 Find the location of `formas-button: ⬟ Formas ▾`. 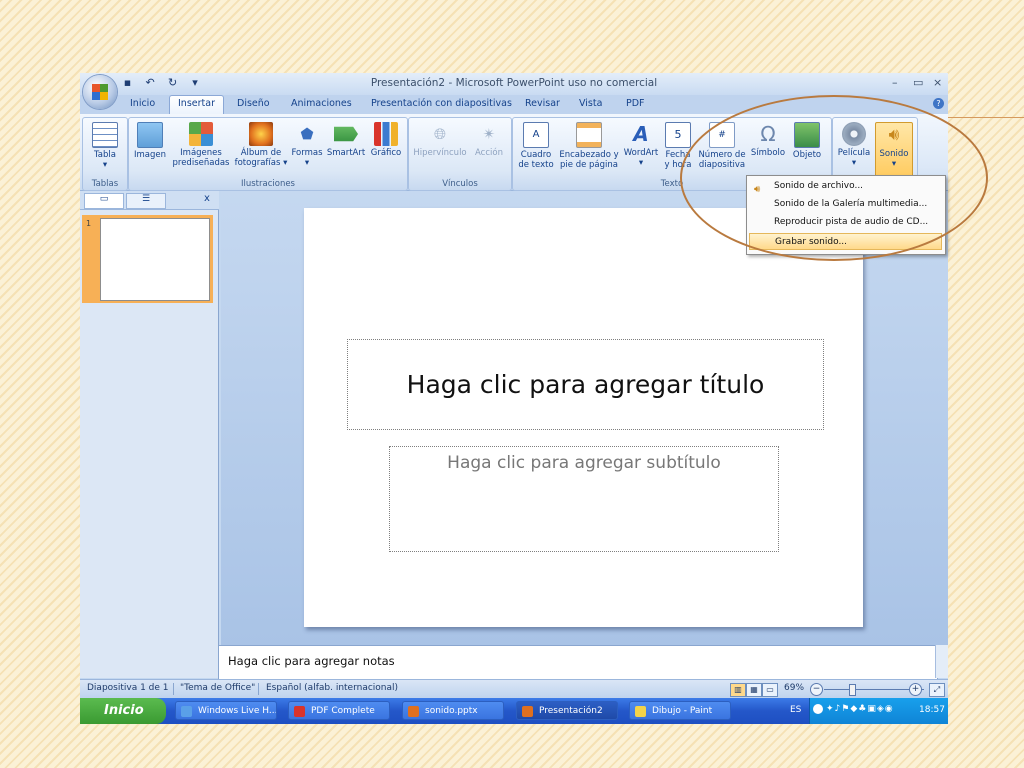

formas-button: ⬟ Formas ▾ is located at coordinates (307, 145).